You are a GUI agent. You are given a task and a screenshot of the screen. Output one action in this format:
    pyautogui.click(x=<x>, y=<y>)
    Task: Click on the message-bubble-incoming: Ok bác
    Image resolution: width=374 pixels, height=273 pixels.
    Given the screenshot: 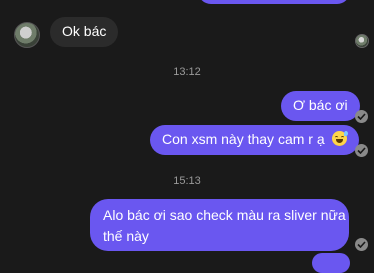 What is the action you would take?
    pyautogui.click(x=84, y=32)
    